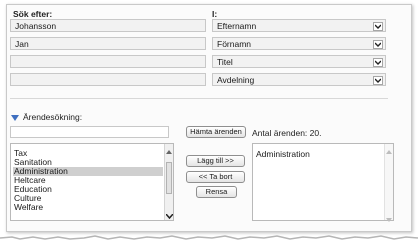  Describe the element at coordinates (169, 178) in the screenshot. I see `scrollbar-thumb` at that location.